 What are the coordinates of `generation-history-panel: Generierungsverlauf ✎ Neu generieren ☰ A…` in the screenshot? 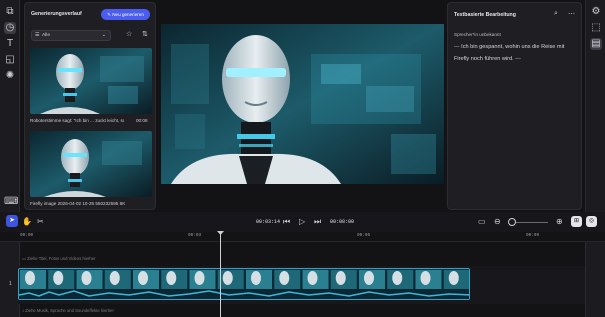 It's located at (90, 106).